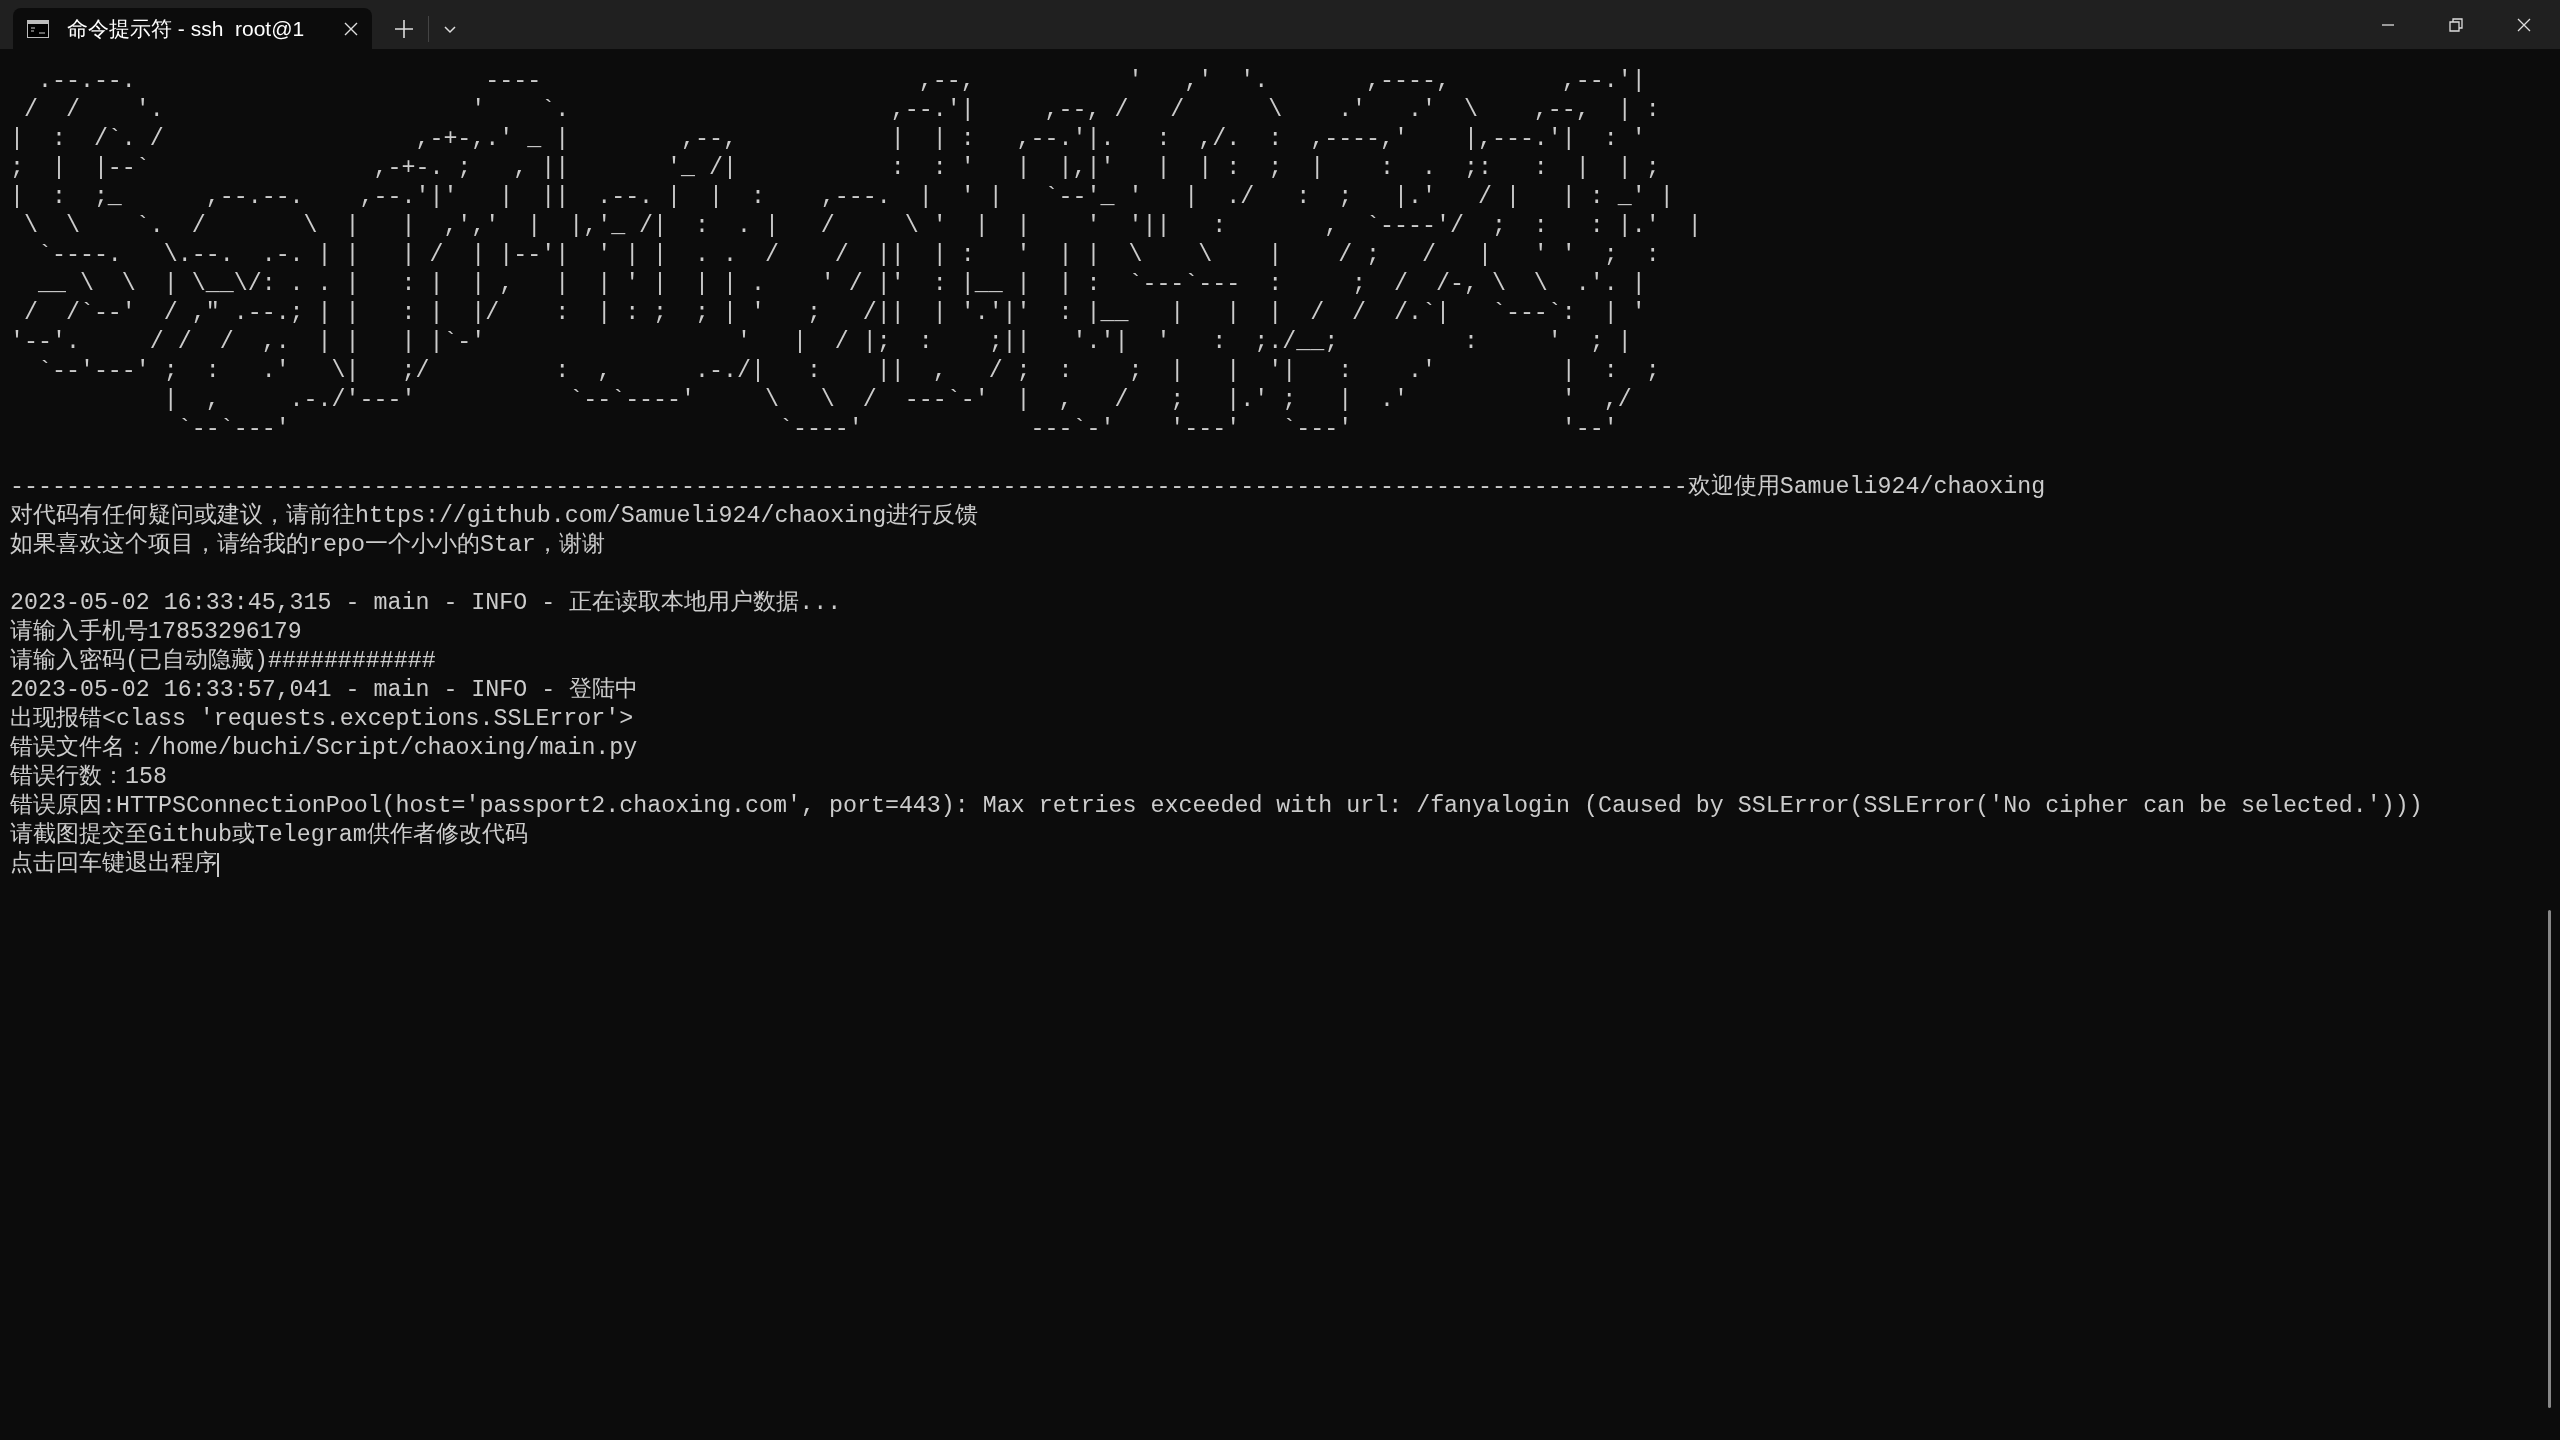 This screenshot has width=2560, height=1440. What do you see at coordinates (38, 28) in the screenshot?
I see `terminal-icon` at bounding box center [38, 28].